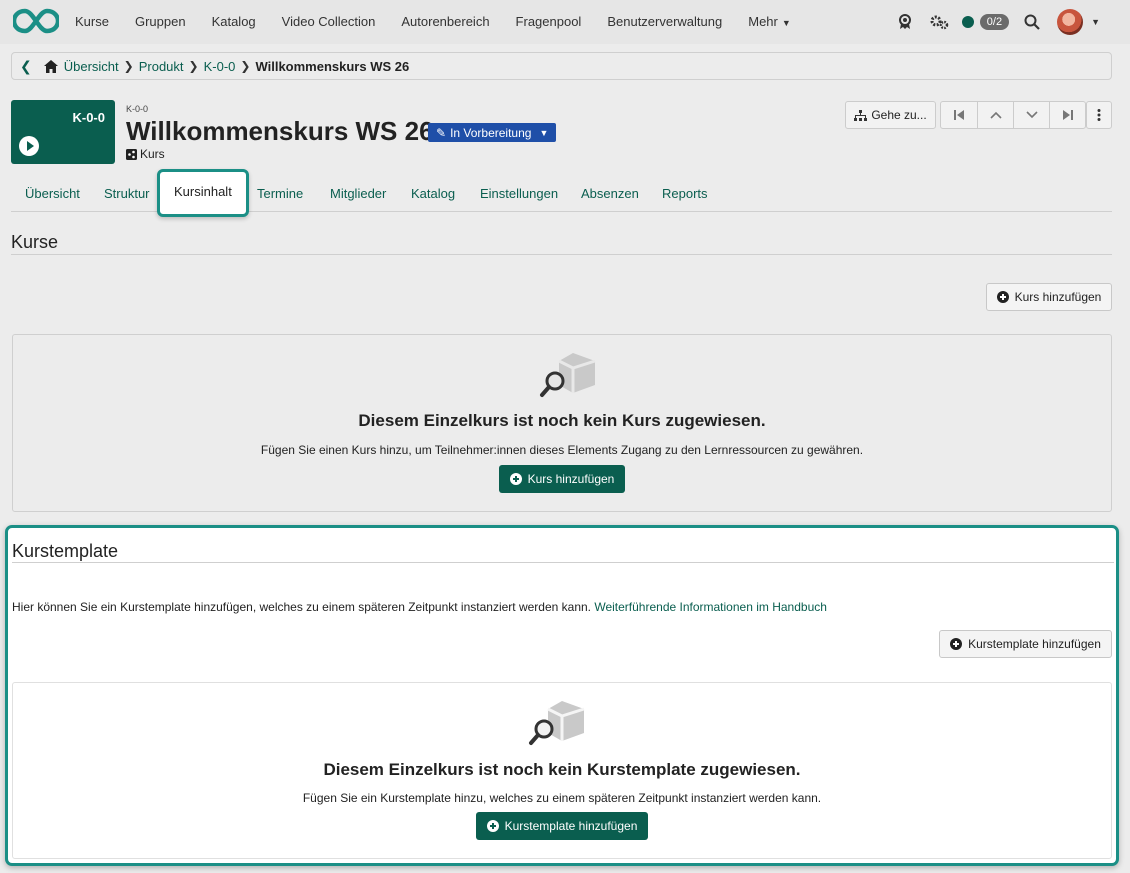 This screenshot has width=1130, height=873. What do you see at coordinates (36, 21) in the screenshot?
I see `openolat-logo` at bounding box center [36, 21].